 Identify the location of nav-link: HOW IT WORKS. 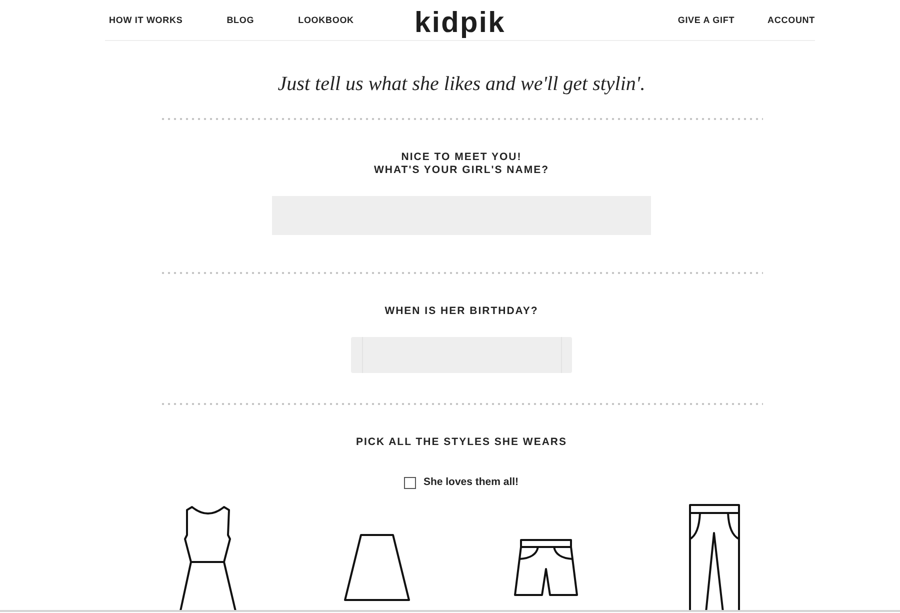
(146, 20).